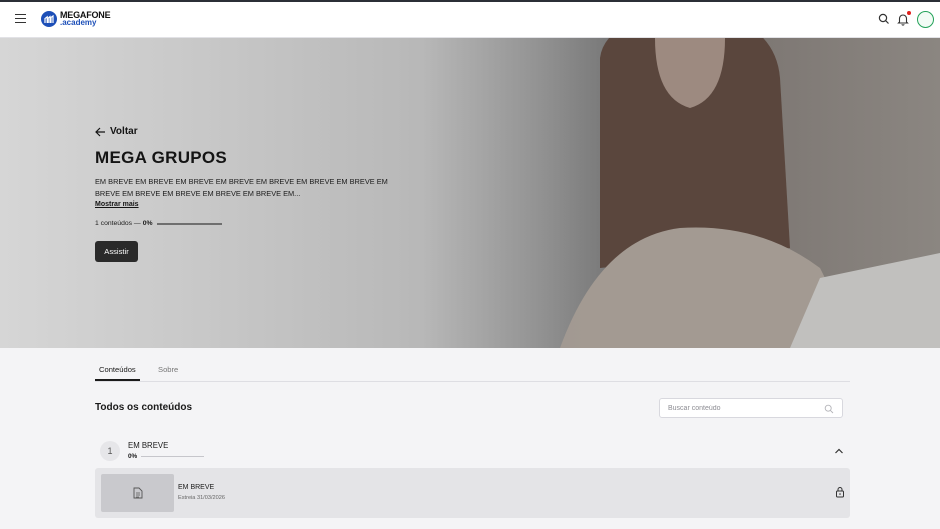  Describe the element at coordinates (173, 456) in the screenshot. I see `module-progress-bar` at that location.